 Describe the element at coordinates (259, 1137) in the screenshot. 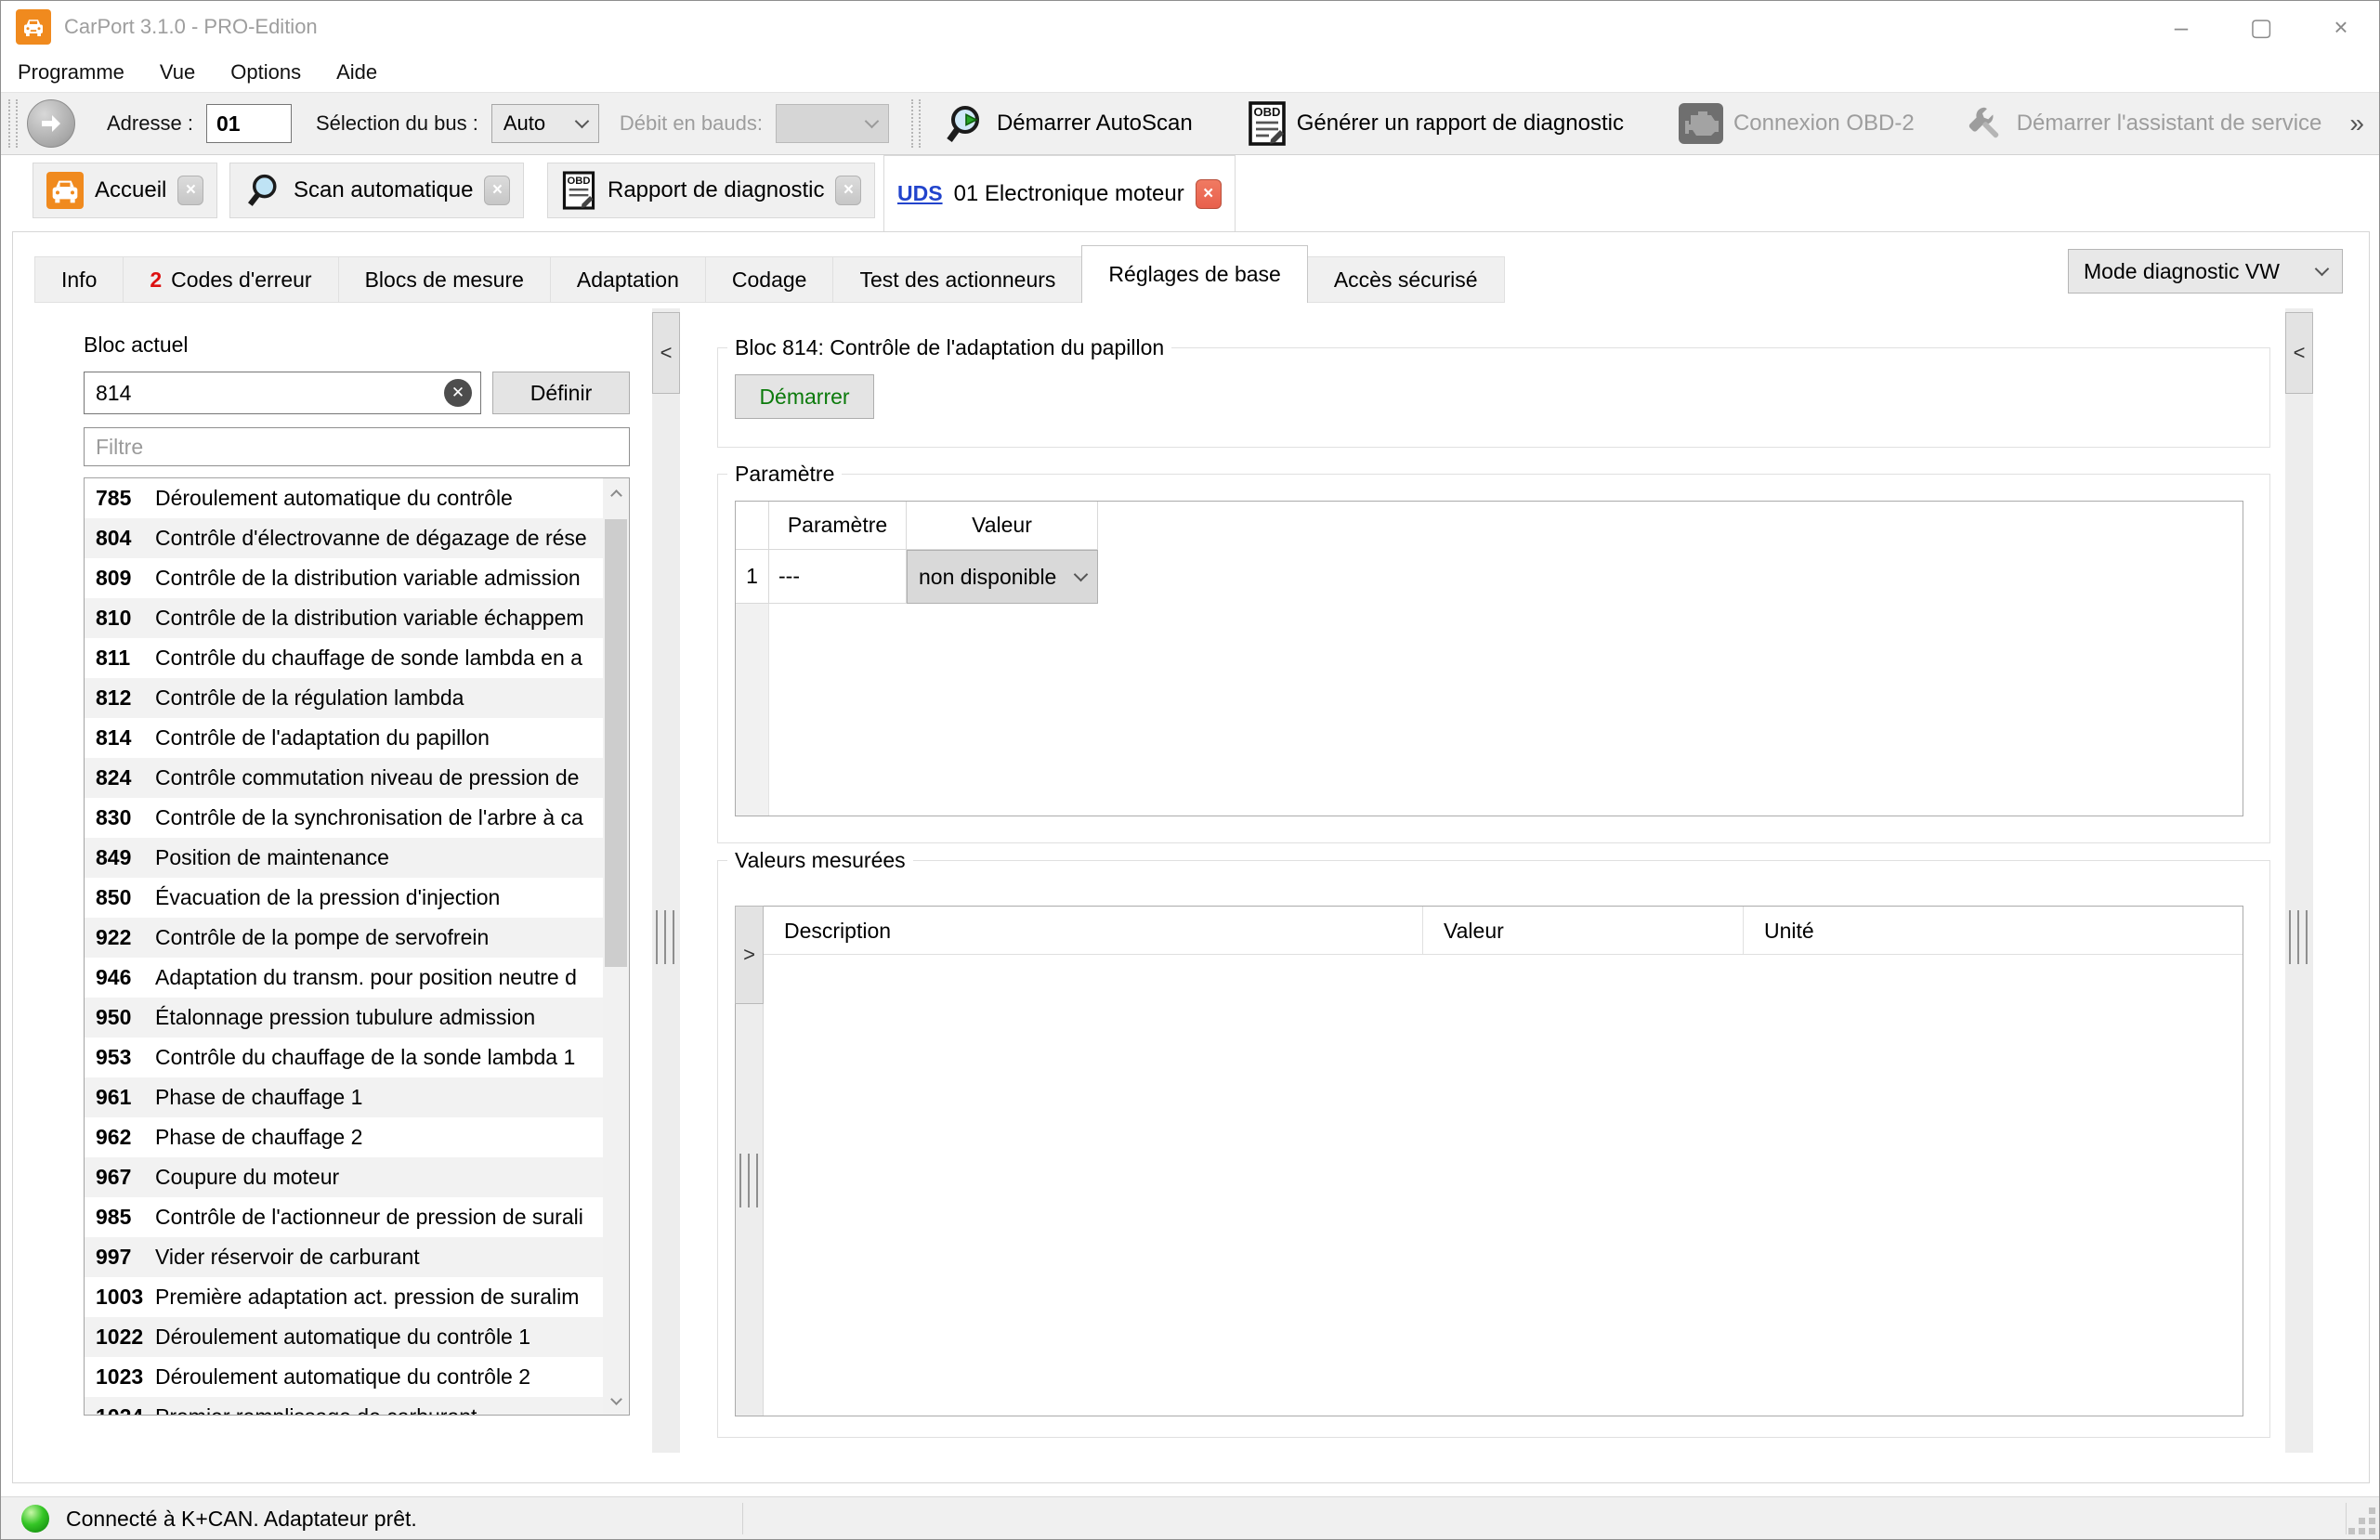

I see `block-label: Phase de chauffage 2` at that location.